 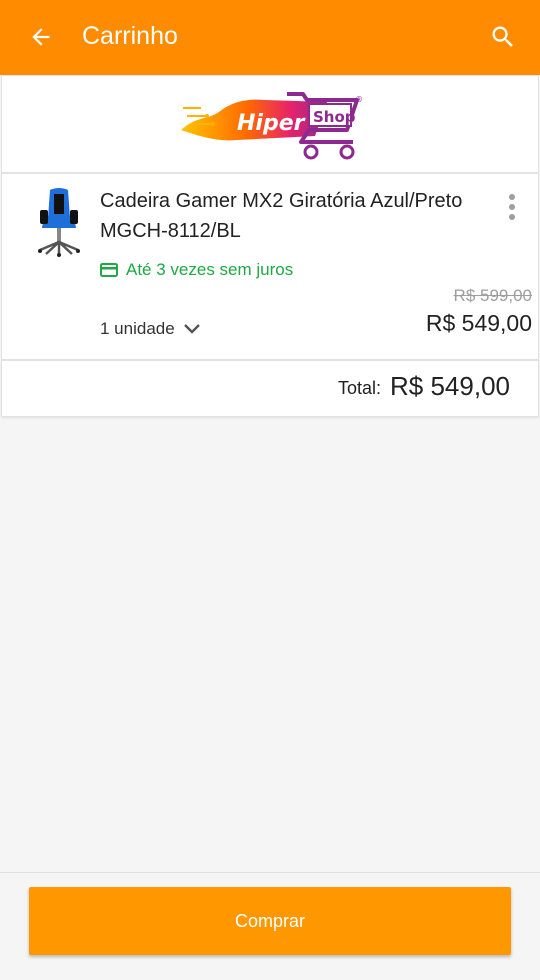 I want to click on logo-text-hiper: Hiper, so click(x=271, y=123).